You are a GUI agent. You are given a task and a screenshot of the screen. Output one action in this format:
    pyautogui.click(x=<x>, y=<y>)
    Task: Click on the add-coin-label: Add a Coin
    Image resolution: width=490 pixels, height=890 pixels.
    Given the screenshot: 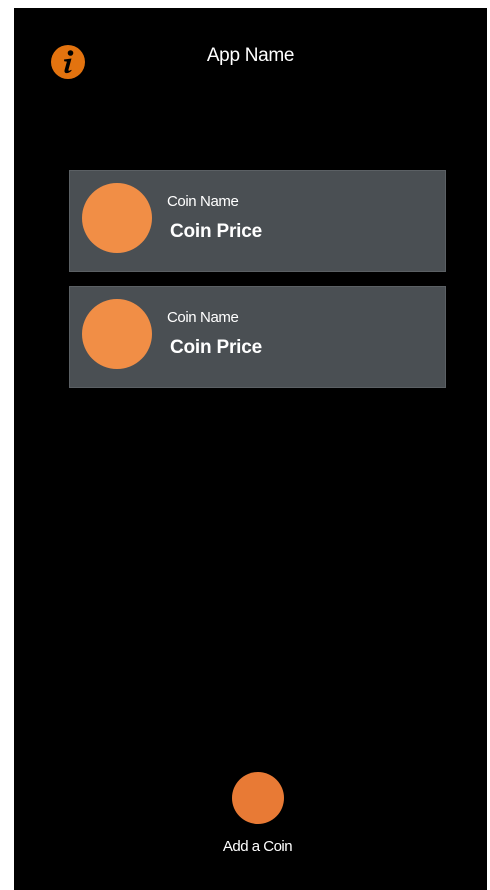 What is the action you would take?
    pyautogui.click(x=252, y=846)
    